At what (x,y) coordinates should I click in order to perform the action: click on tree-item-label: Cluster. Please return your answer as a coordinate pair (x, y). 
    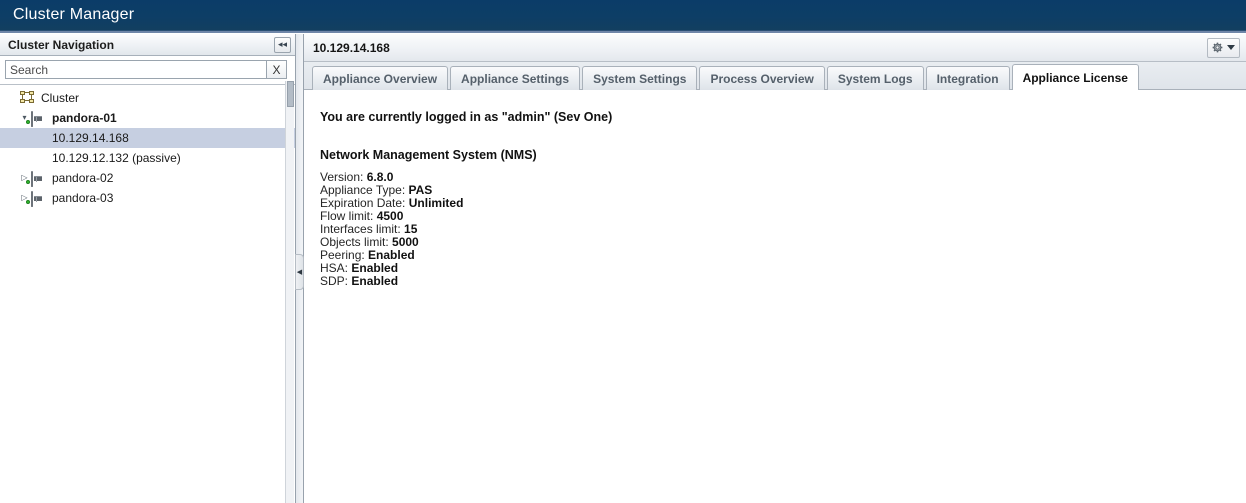
    Looking at the image, I should click on (60, 98).